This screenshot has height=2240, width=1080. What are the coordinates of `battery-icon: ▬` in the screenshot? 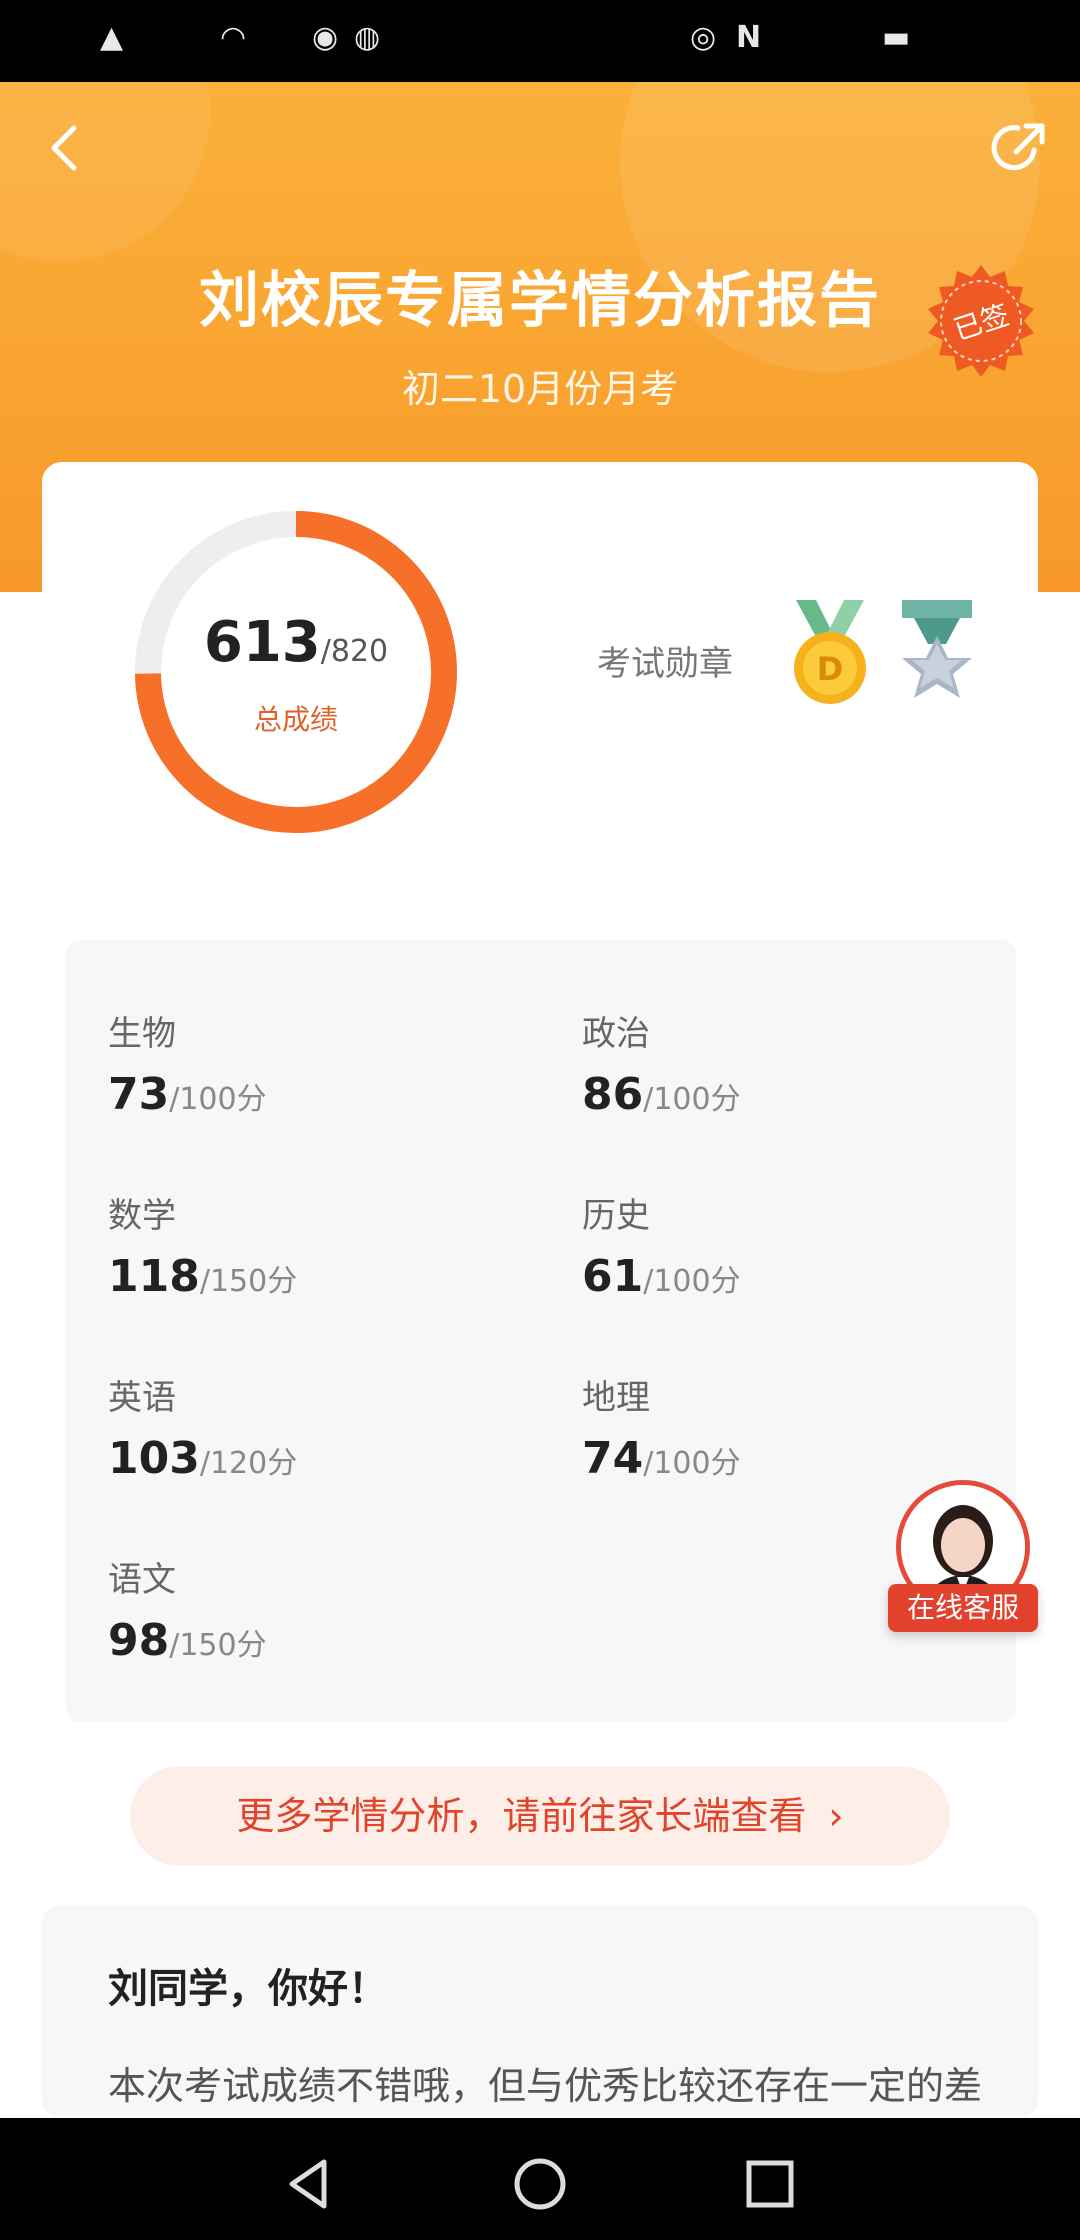 It's located at (896, 37).